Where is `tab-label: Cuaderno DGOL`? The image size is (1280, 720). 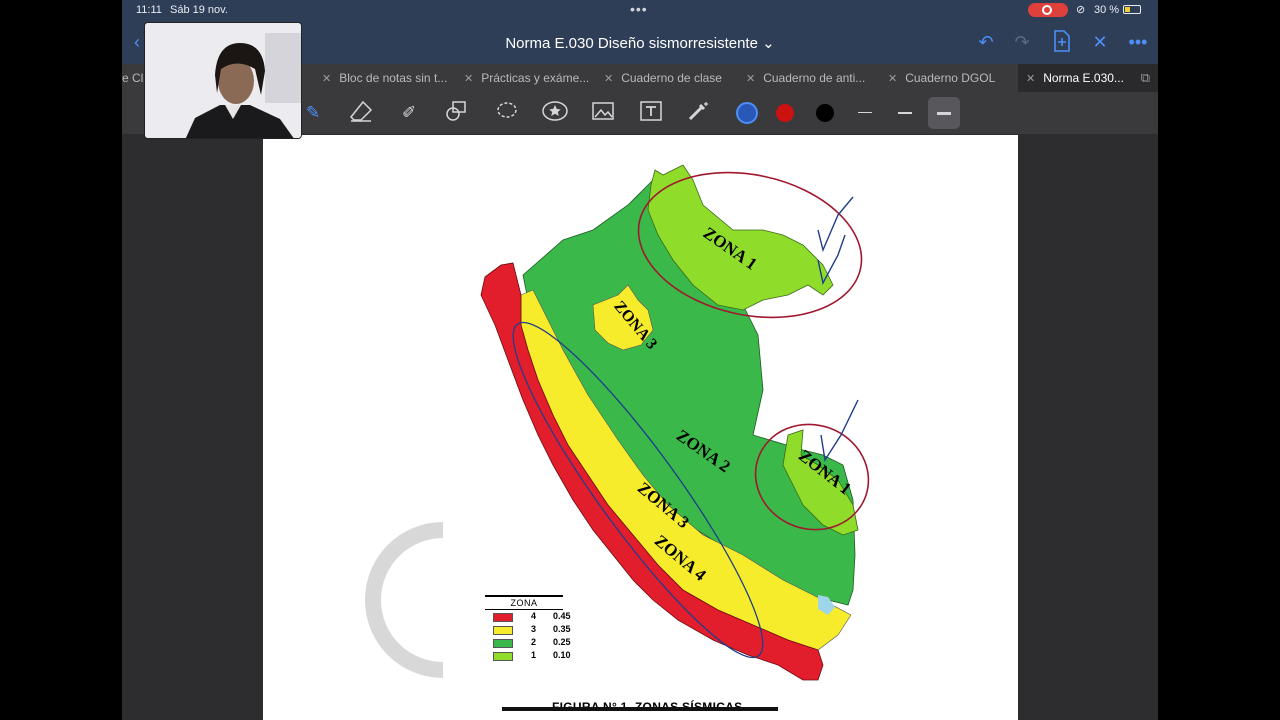
tab-label: Cuaderno DGOL is located at coordinates (950, 78).